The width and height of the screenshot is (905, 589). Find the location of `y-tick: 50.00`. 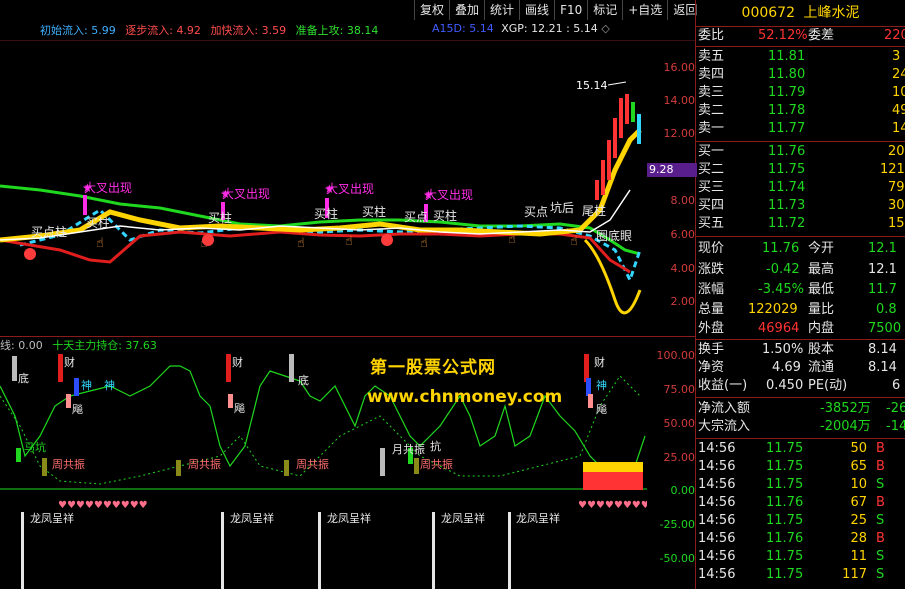

y-tick: 50.00 is located at coordinates (679, 423).